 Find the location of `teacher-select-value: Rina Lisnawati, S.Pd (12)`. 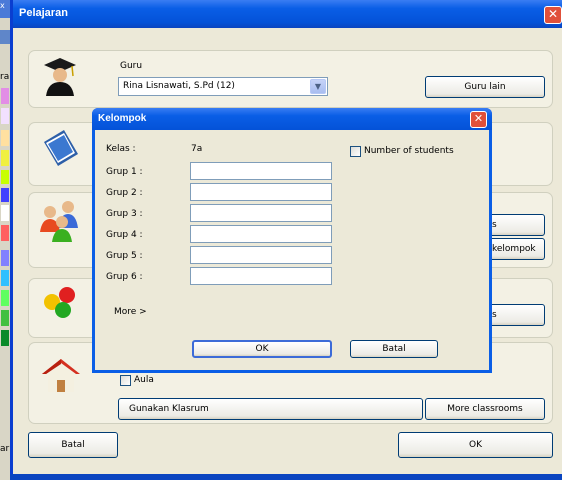

teacher-select-value: Rina Lisnawati, S.Pd (12) is located at coordinates (179, 86).